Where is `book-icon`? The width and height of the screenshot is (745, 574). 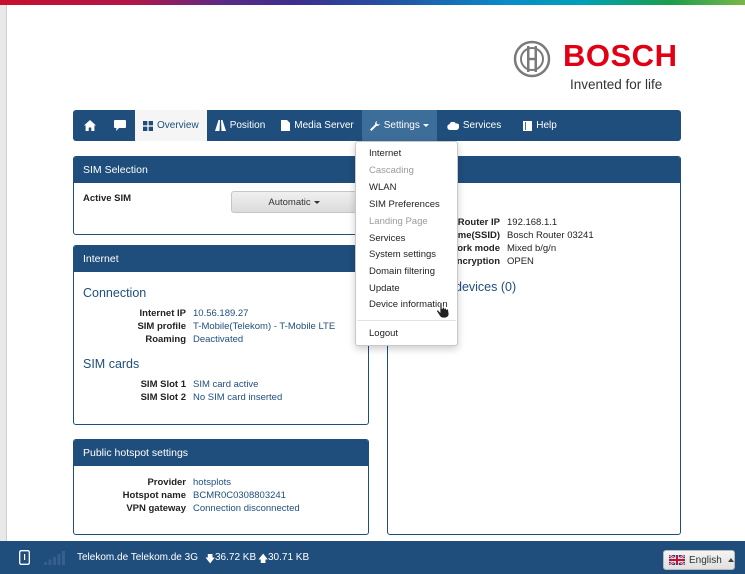
book-icon is located at coordinates (528, 125).